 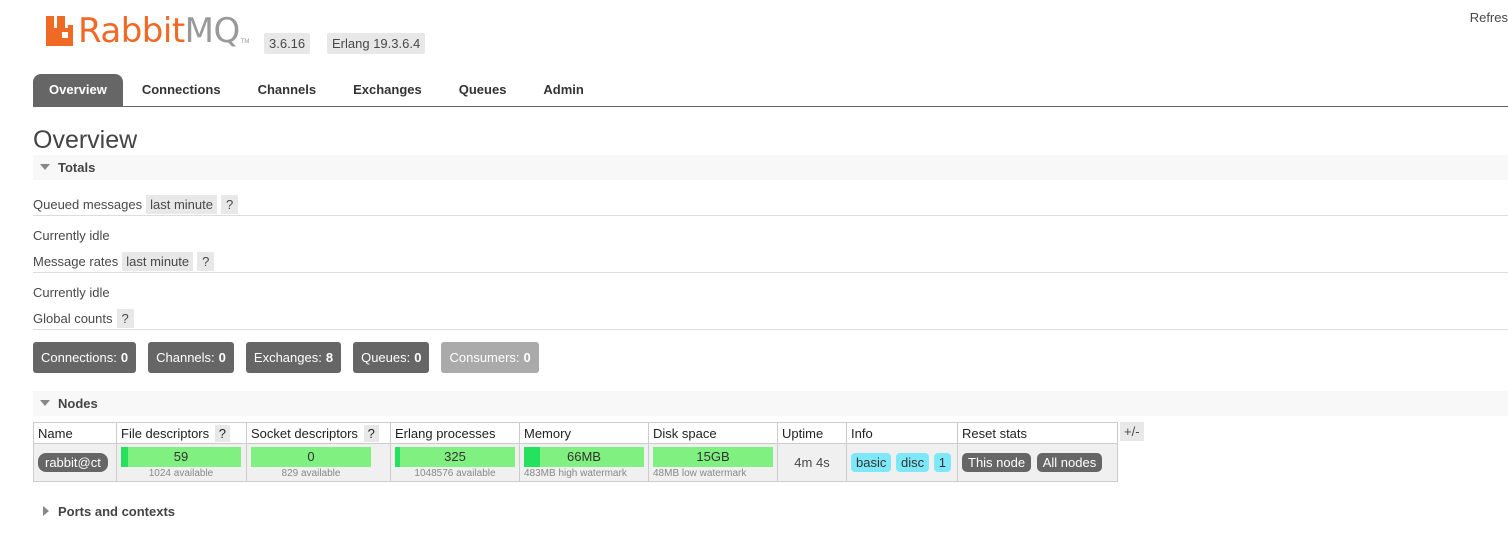 What do you see at coordinates (483, 90) in the screenshot?
I see `tab-queues: Queues` at bounding box center [483, 90].